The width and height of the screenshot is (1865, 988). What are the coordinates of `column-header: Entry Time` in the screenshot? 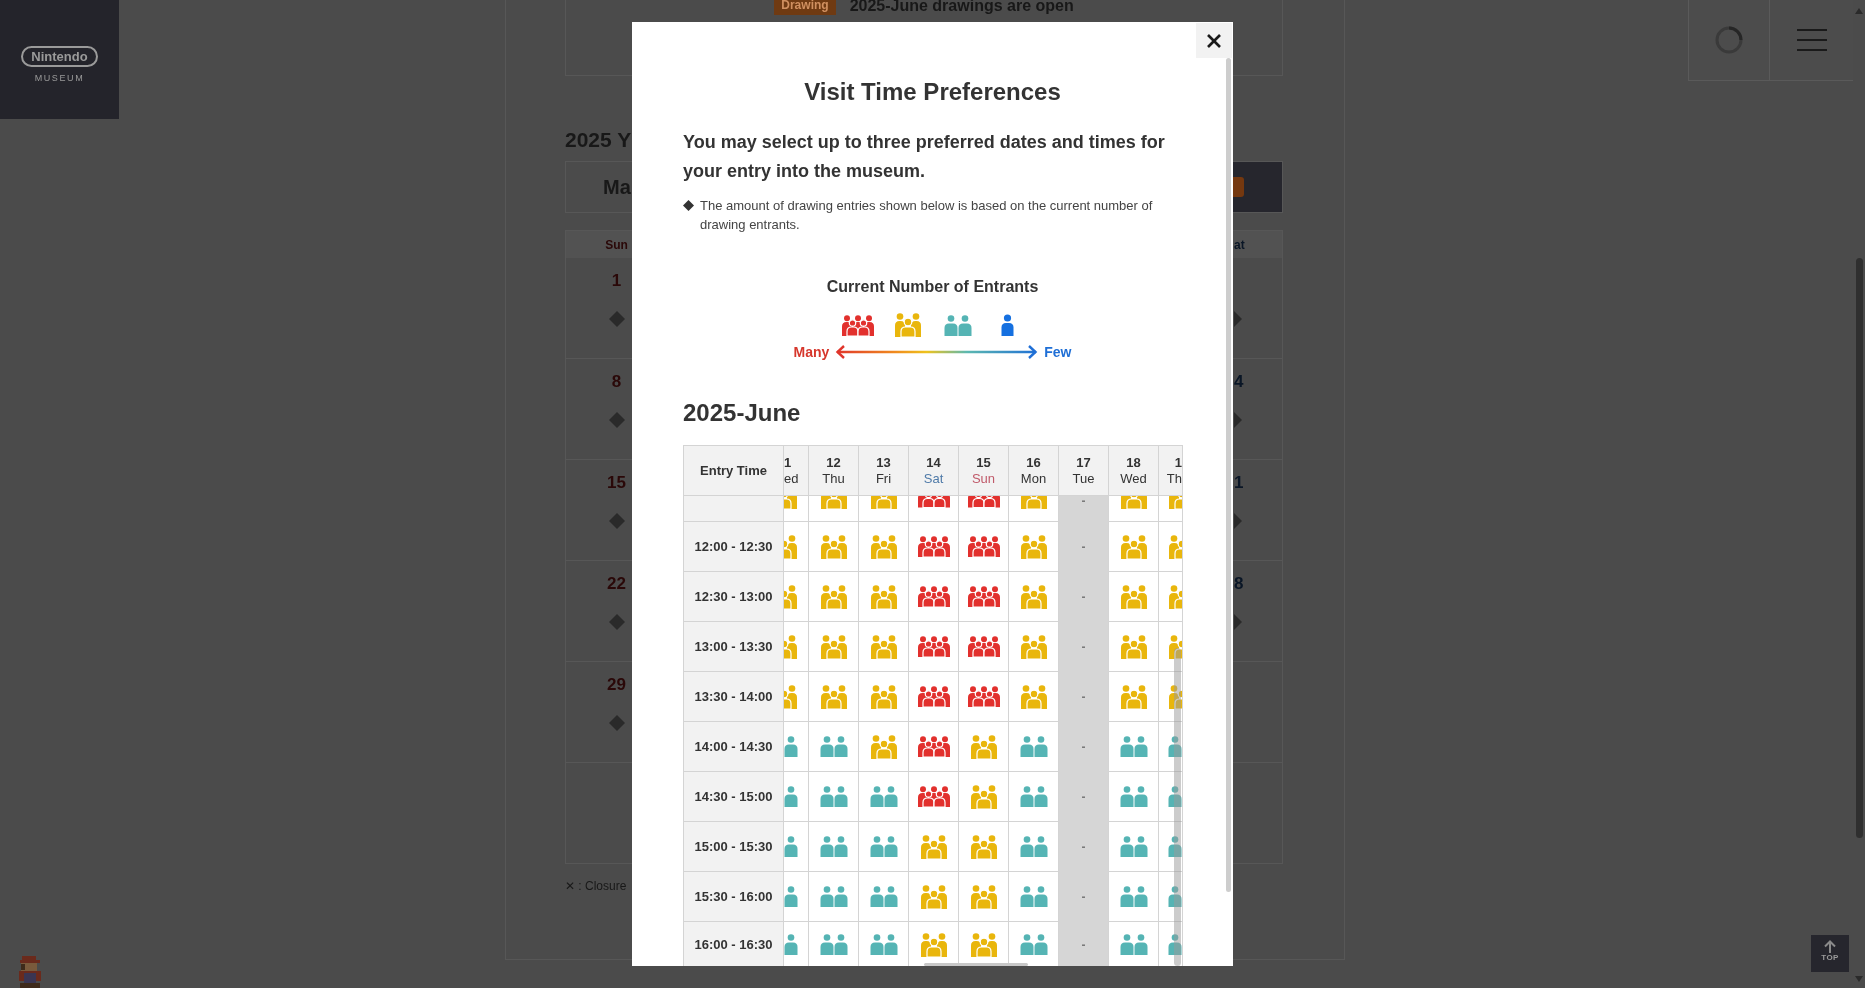 It's located at (734, 471).